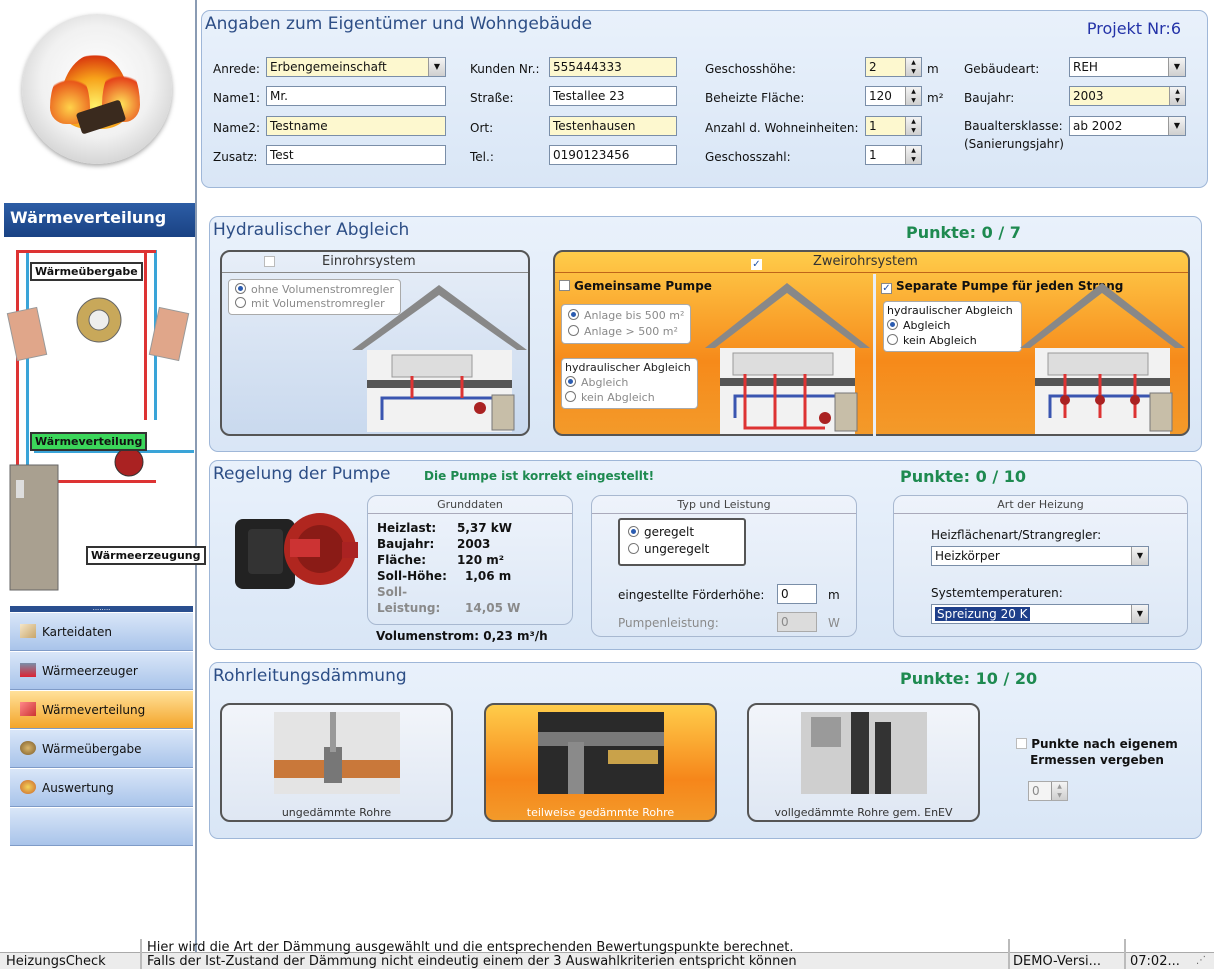  Describe the element at coordinates (101, 710) in the screenshot. I see `nav-item-waermeverteilung: Wärmeverteilung` at that location.